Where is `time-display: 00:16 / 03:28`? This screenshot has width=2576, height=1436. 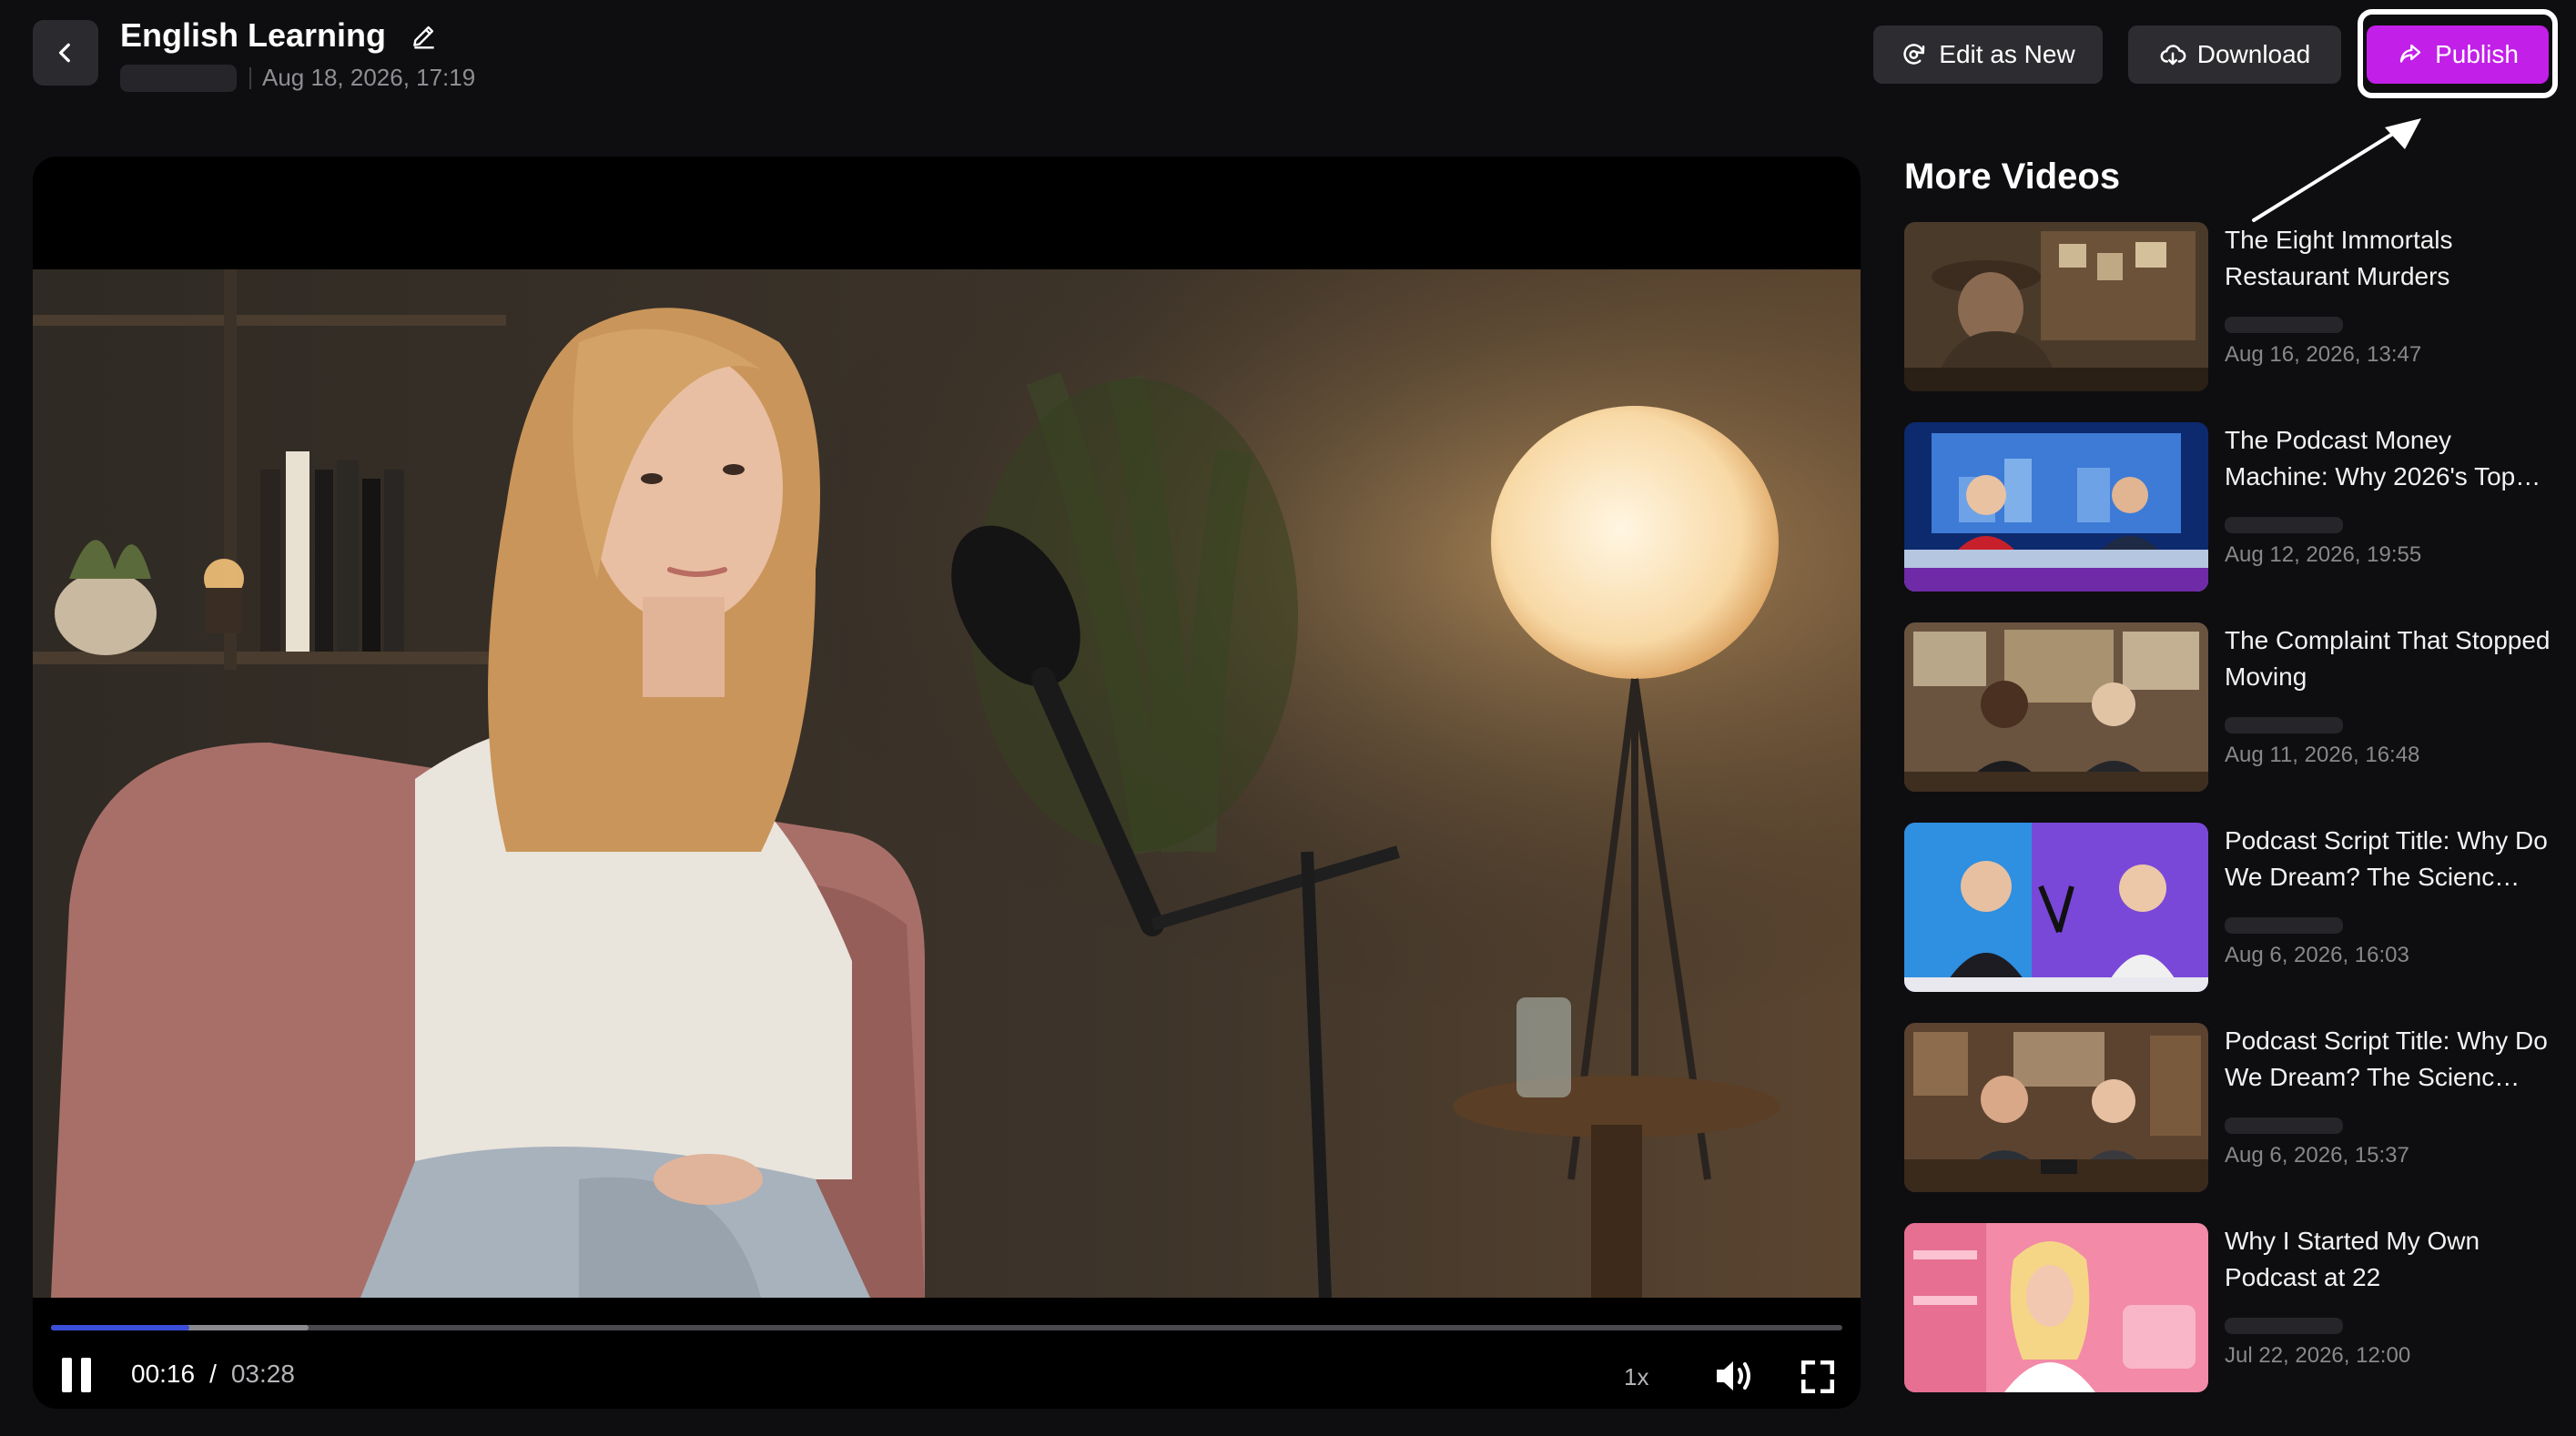
time-display: 00:16 / 03:28 is located at coordinates (213, 1375).